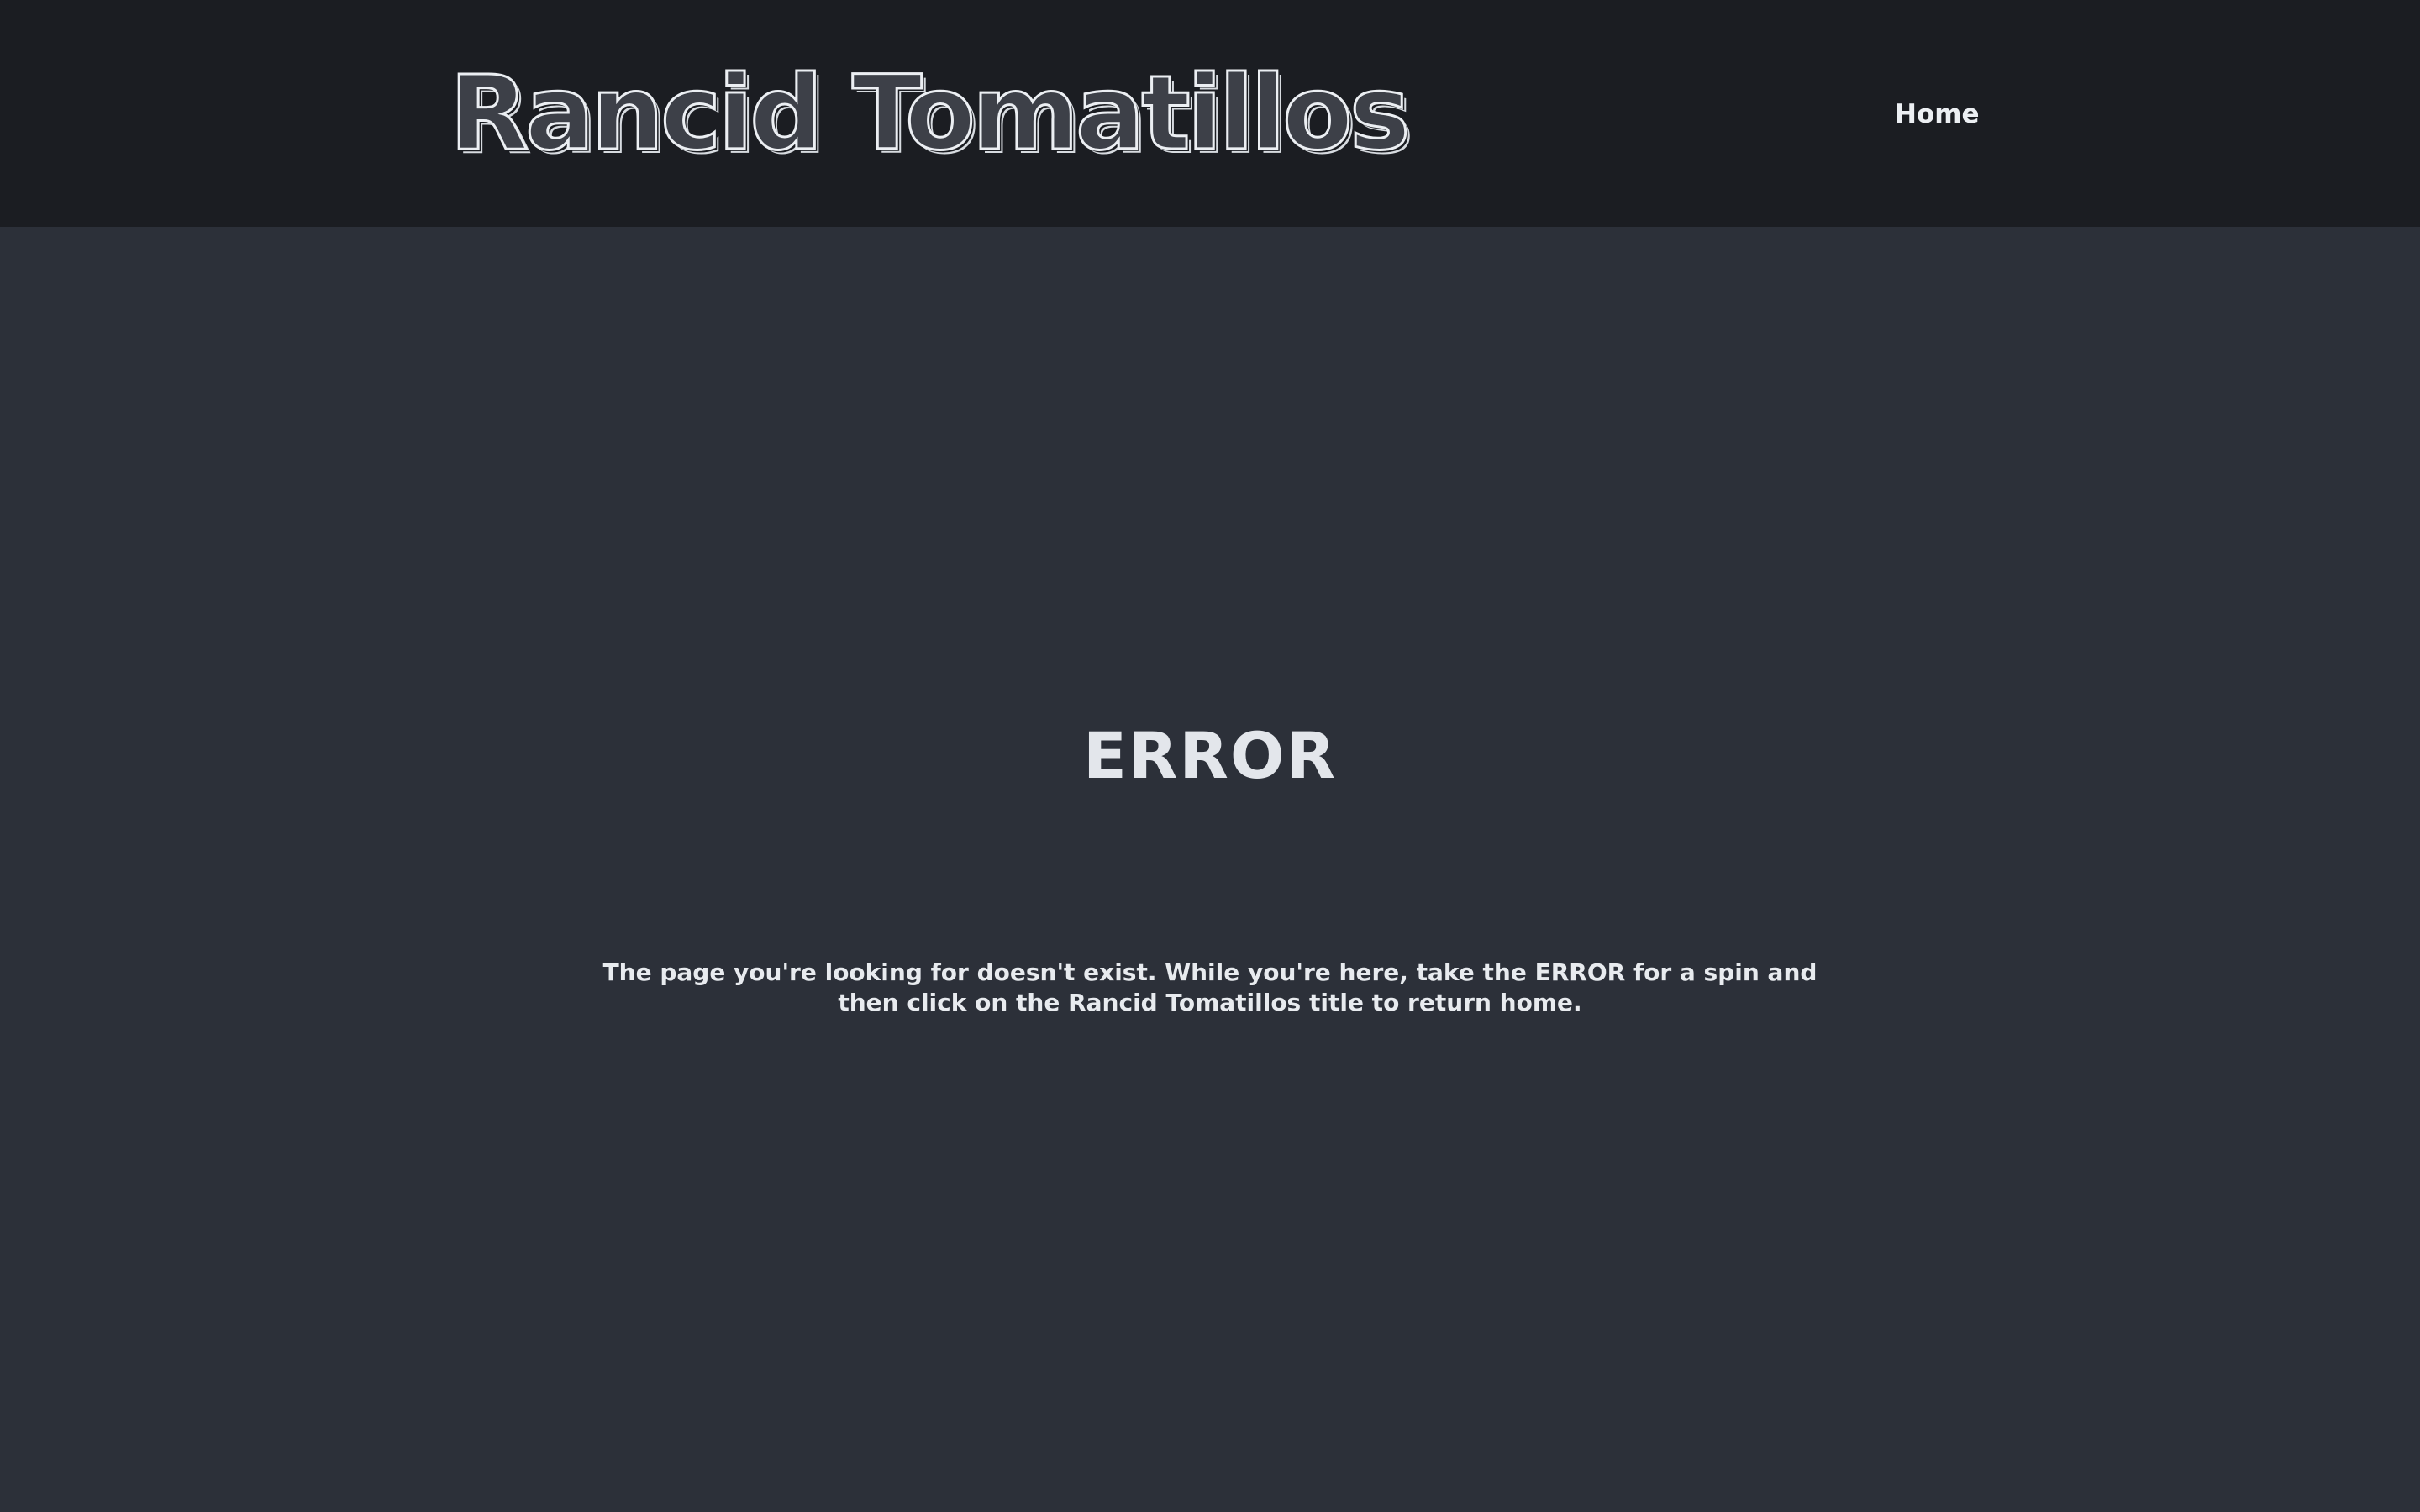  I want to click on error-heading: ERROR, so click(1210, 756).